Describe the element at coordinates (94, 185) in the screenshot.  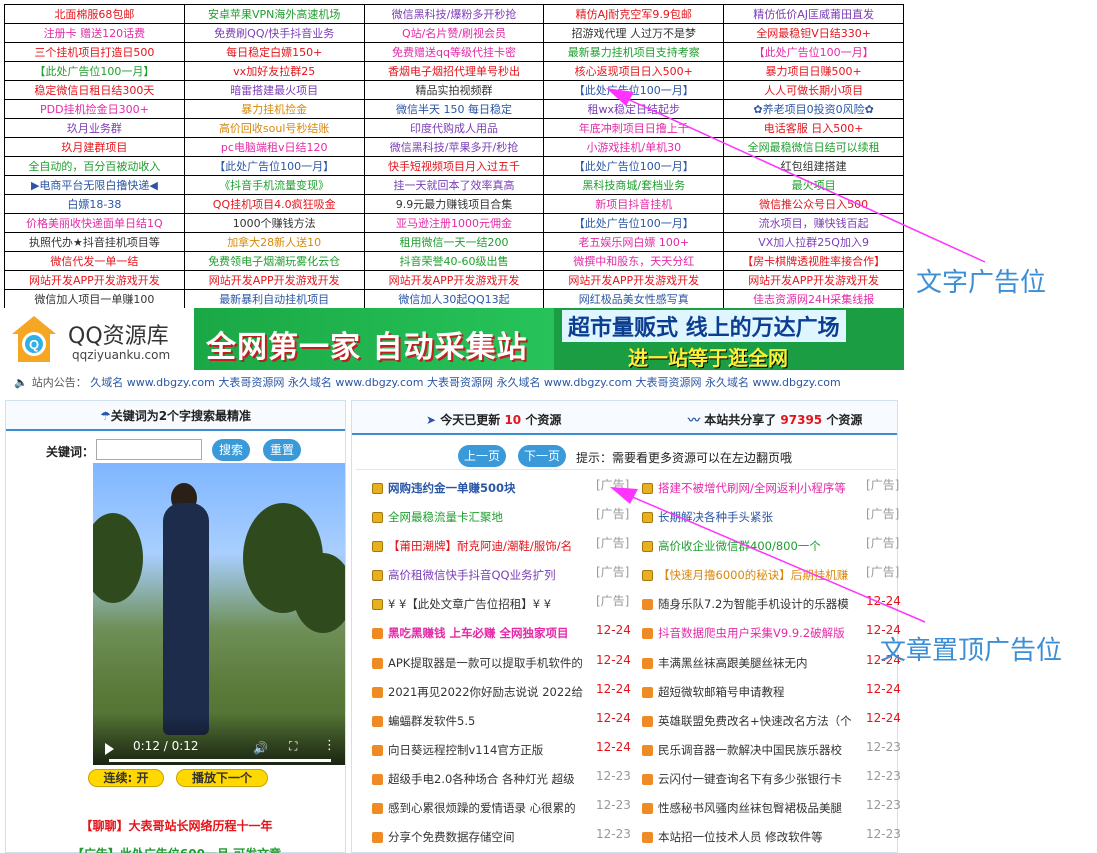
I see `ad-link: ▶电商平台无限白撸快递◀` at that location.